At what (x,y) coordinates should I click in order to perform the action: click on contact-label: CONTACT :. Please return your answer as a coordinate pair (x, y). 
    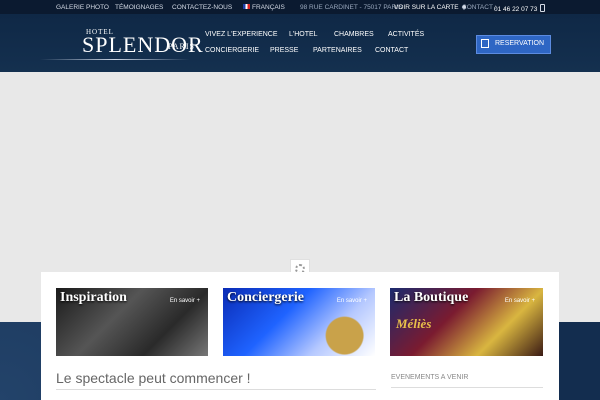
    Looking at the image, I should click on (479, 7).